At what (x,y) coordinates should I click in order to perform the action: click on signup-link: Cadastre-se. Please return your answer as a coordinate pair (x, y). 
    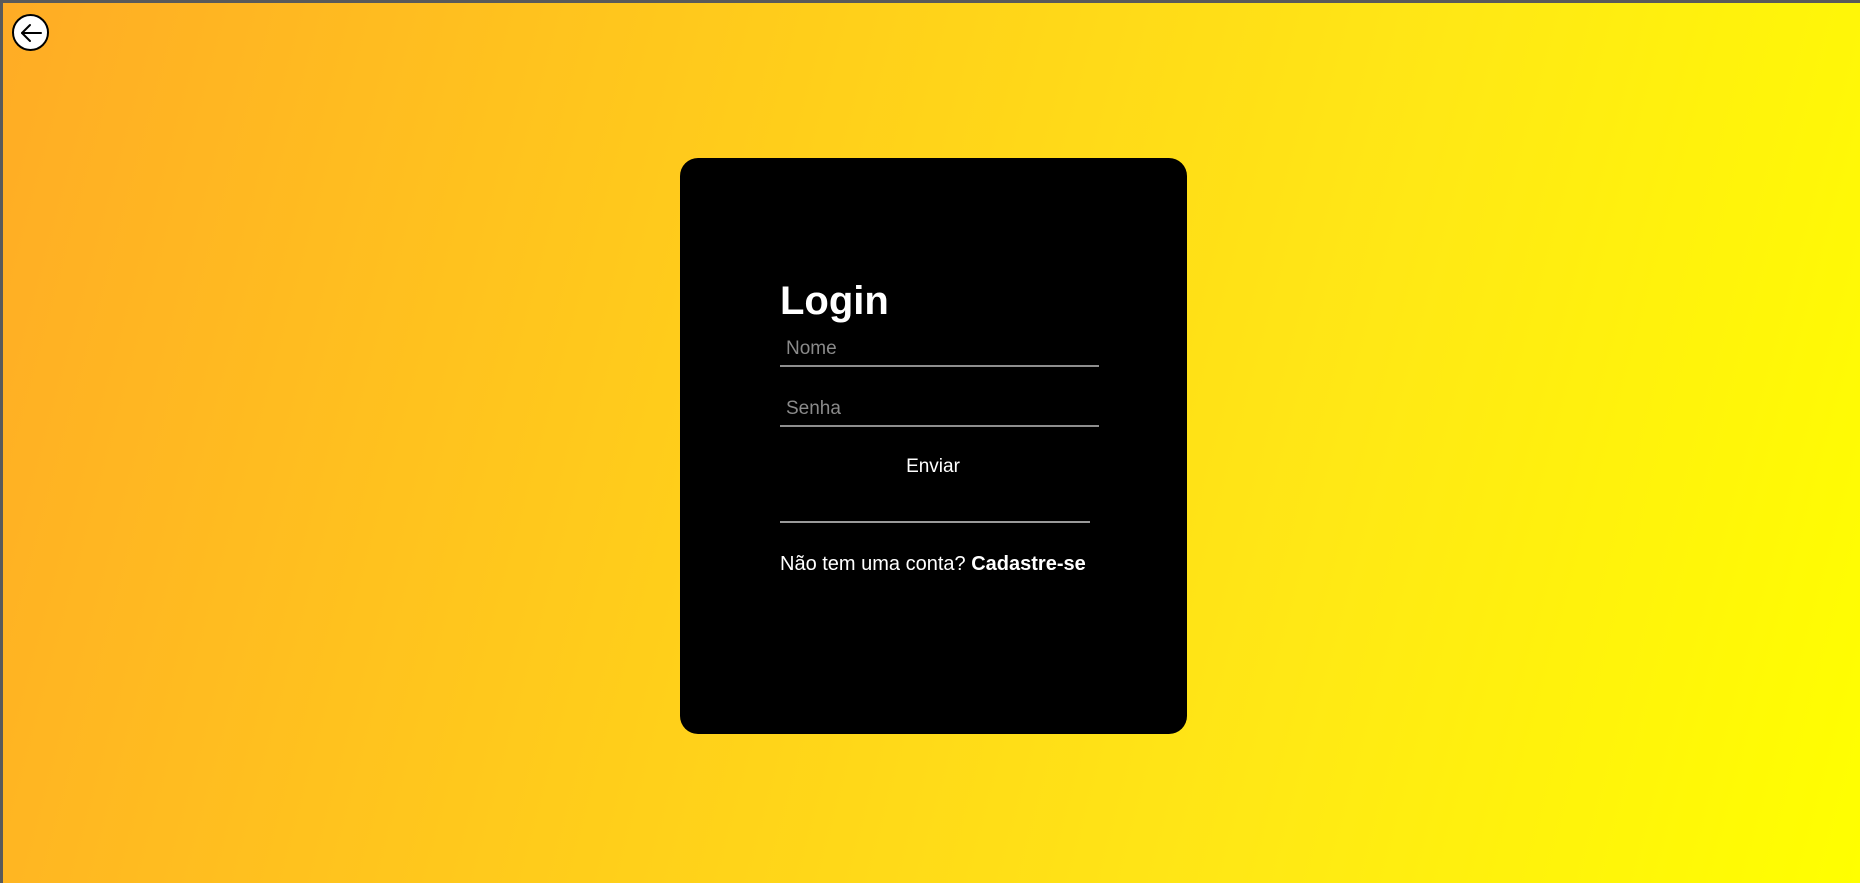
    Looking at the image, I should click on (1028, 564).